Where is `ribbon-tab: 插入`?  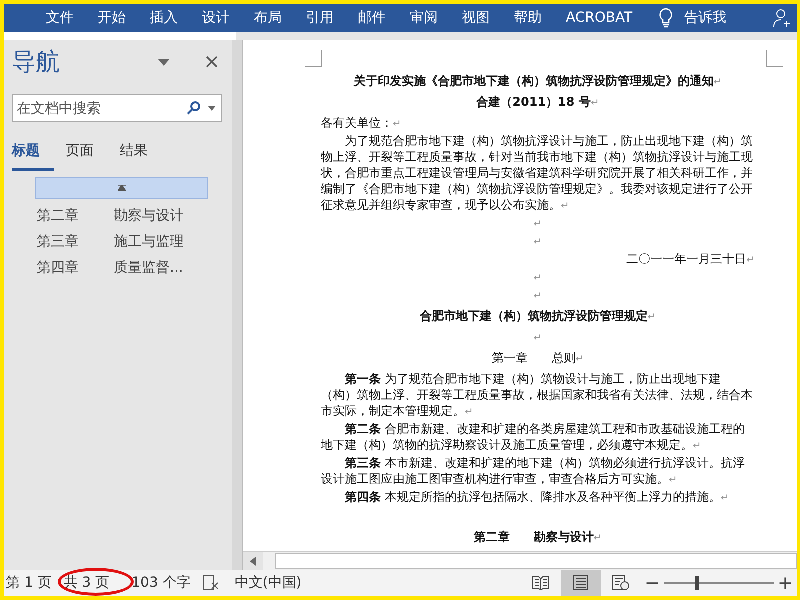 ribbon-tab: 插入 is located at coordinates (164, 18).